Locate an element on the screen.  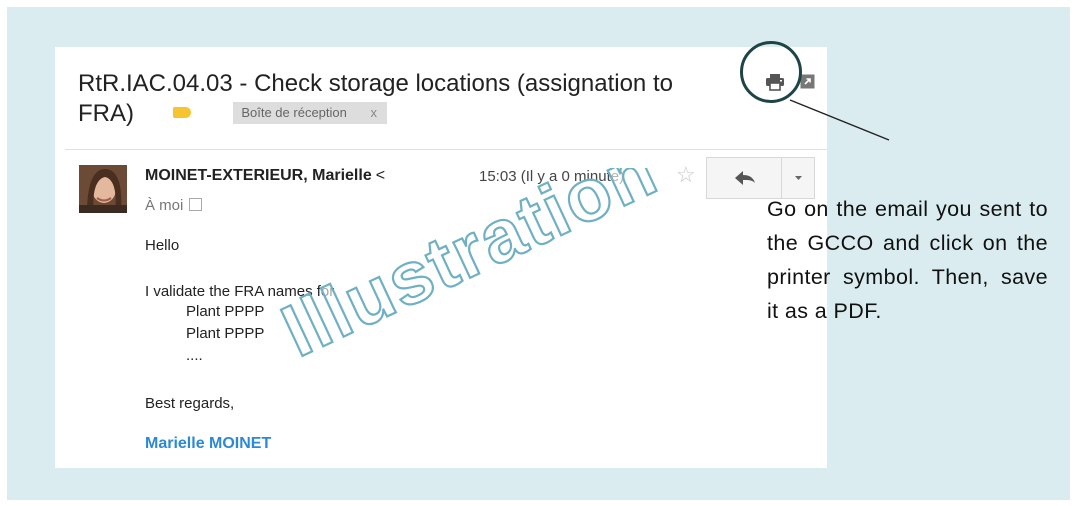
subject-line-2: FRA) is located at coordinates (106, 113).